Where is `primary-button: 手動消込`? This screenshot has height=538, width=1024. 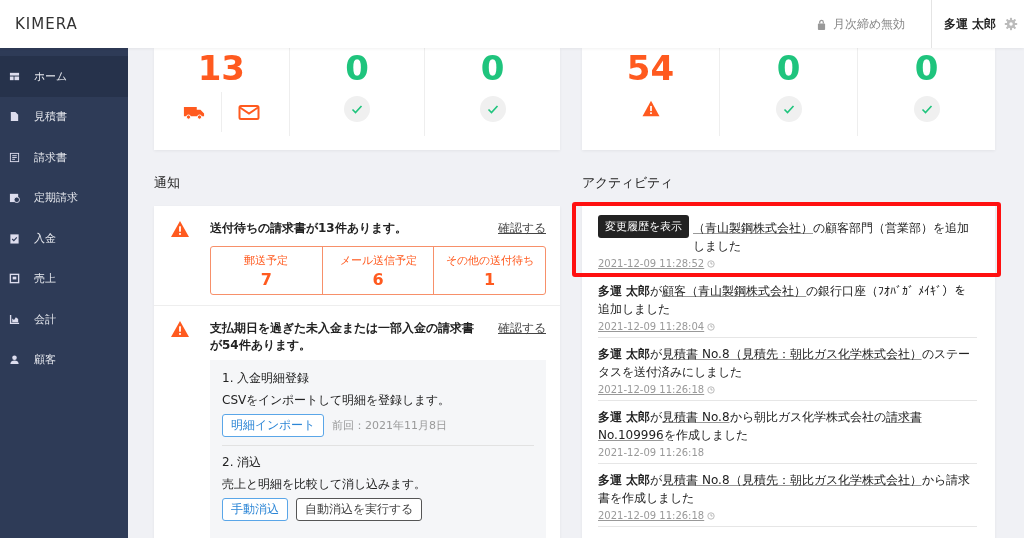 primary-button: 手動消込 is located at coordinates (255, 509).